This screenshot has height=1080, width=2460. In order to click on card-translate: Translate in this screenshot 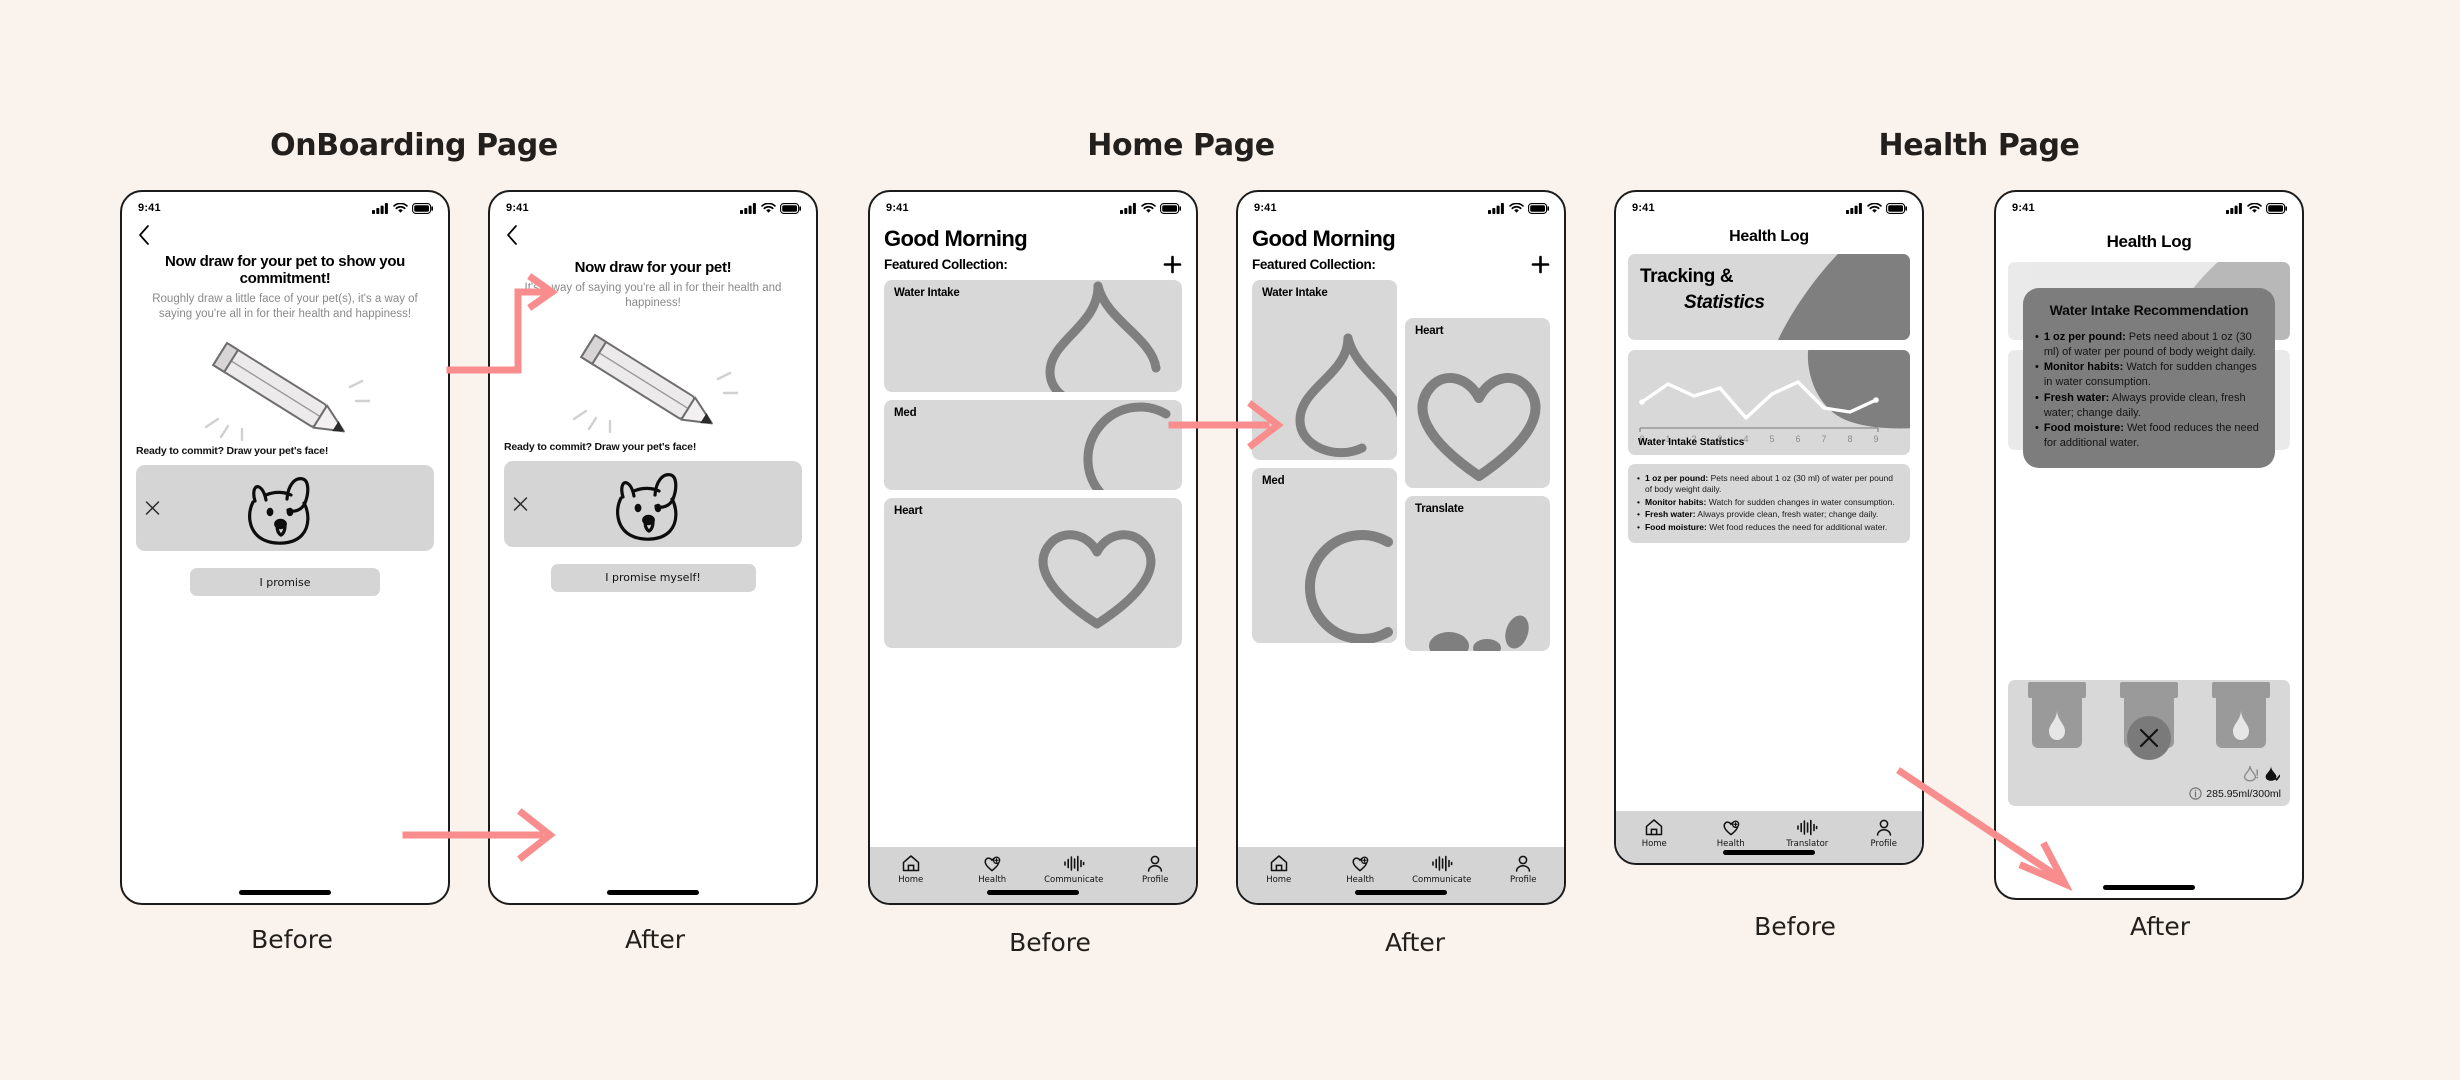, I will do `click(1477, 573)`.